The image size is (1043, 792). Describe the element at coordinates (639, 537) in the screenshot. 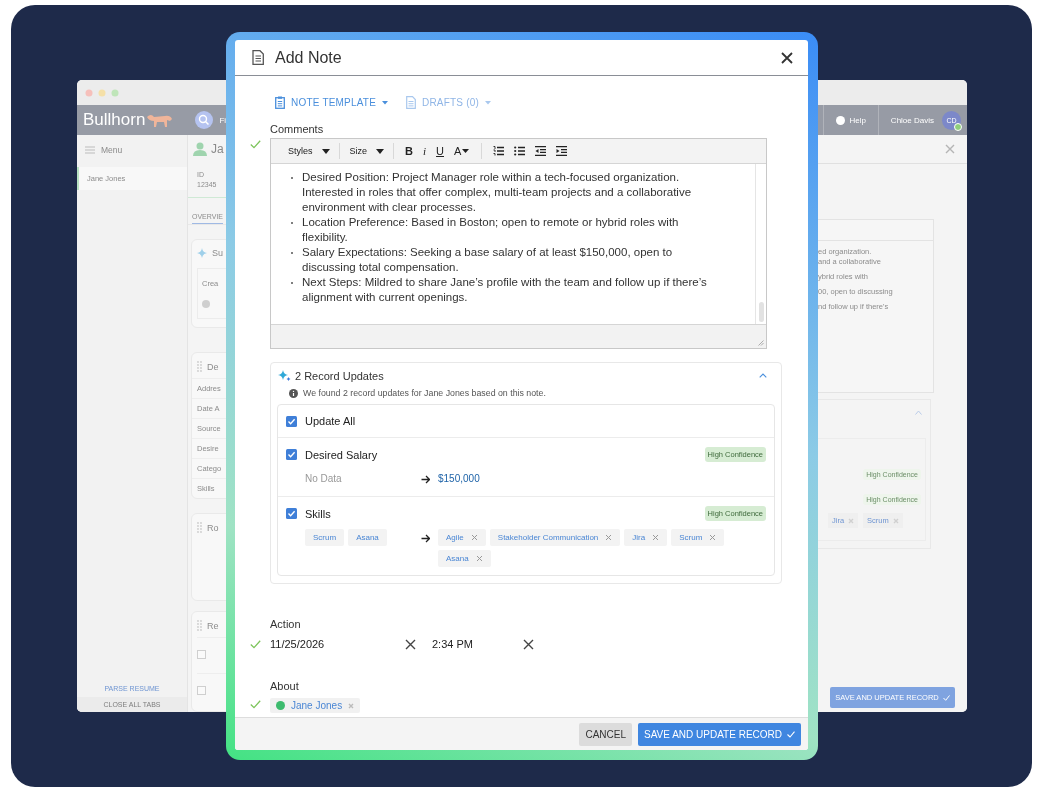

I see `tag-label: Jira` at that location.